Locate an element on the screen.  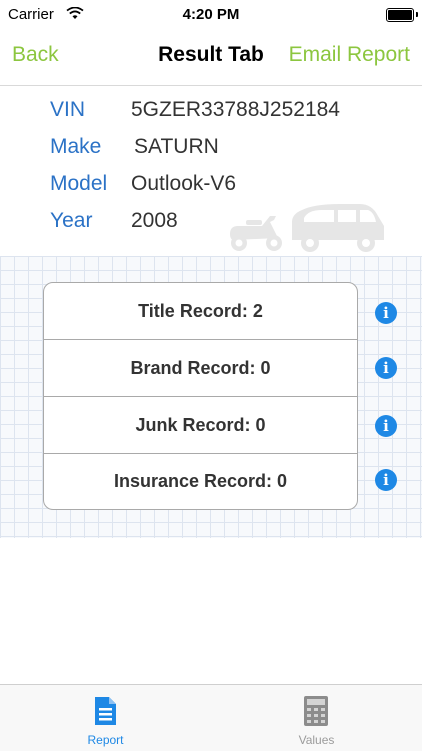
tab-report: Report is located at coordinates (105, 718).